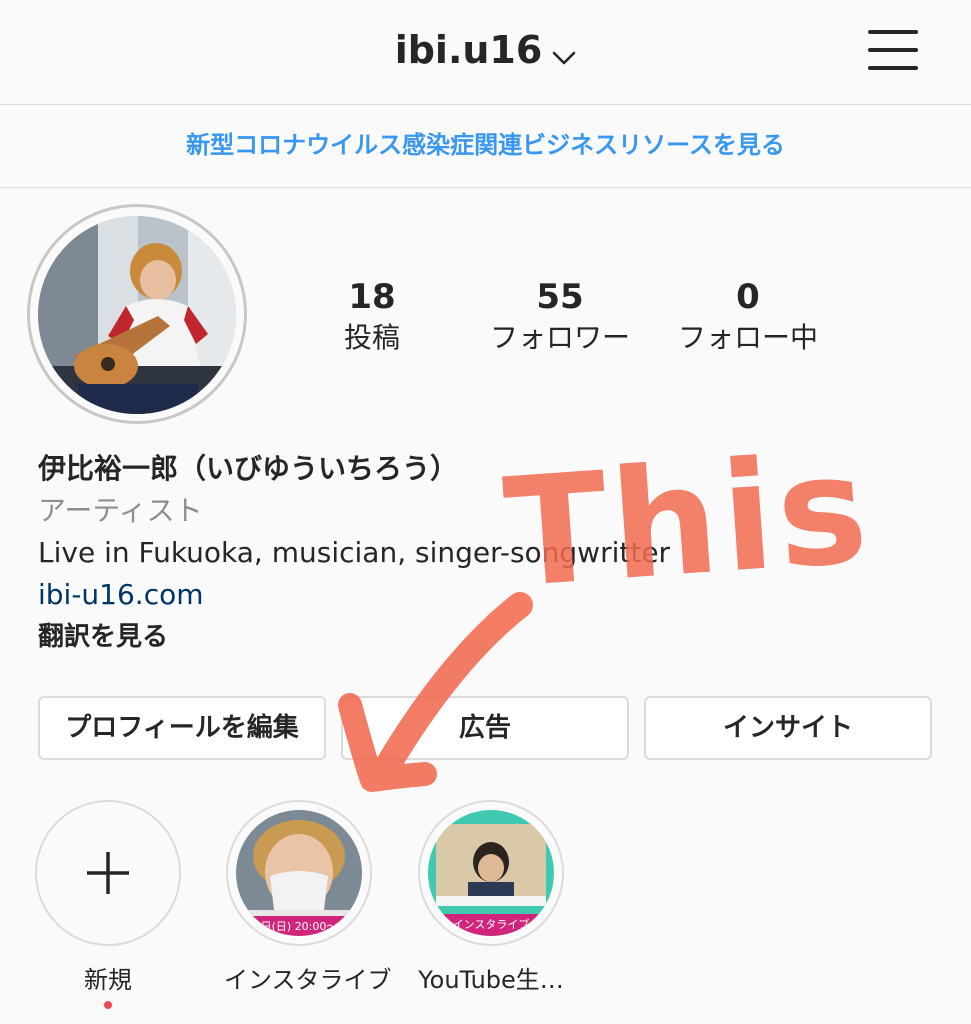  I want to click on followers-value: 55, so click(560, 297).